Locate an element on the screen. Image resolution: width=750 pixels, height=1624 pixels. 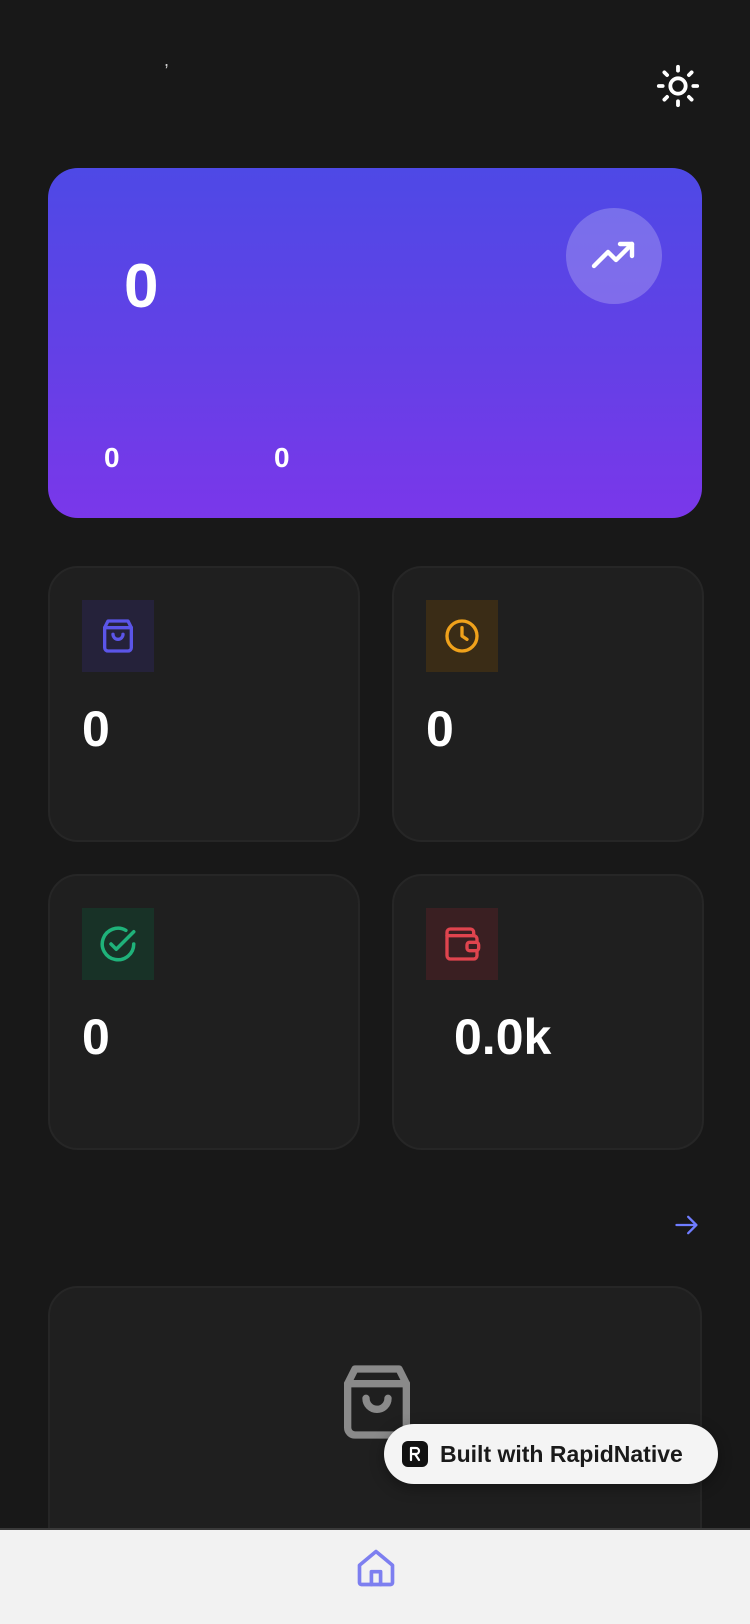
see-all-button is located at coordinates (687, 1225).